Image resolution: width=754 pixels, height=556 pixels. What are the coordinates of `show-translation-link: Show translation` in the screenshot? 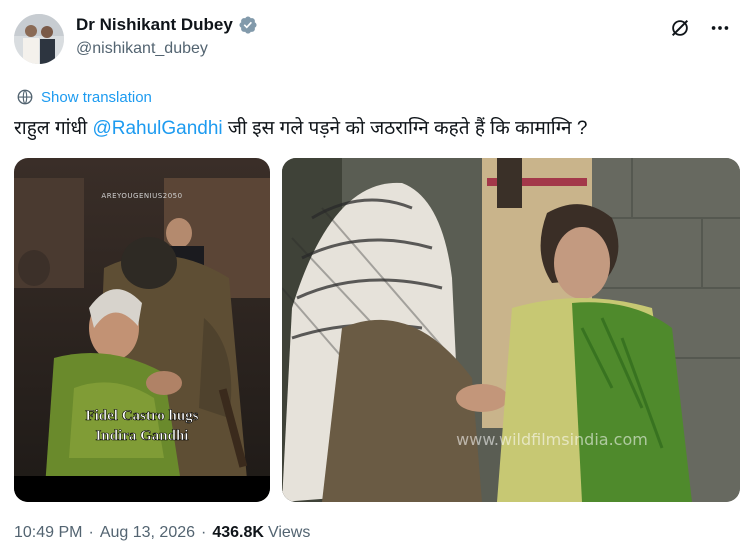 It's located at (84, 97).